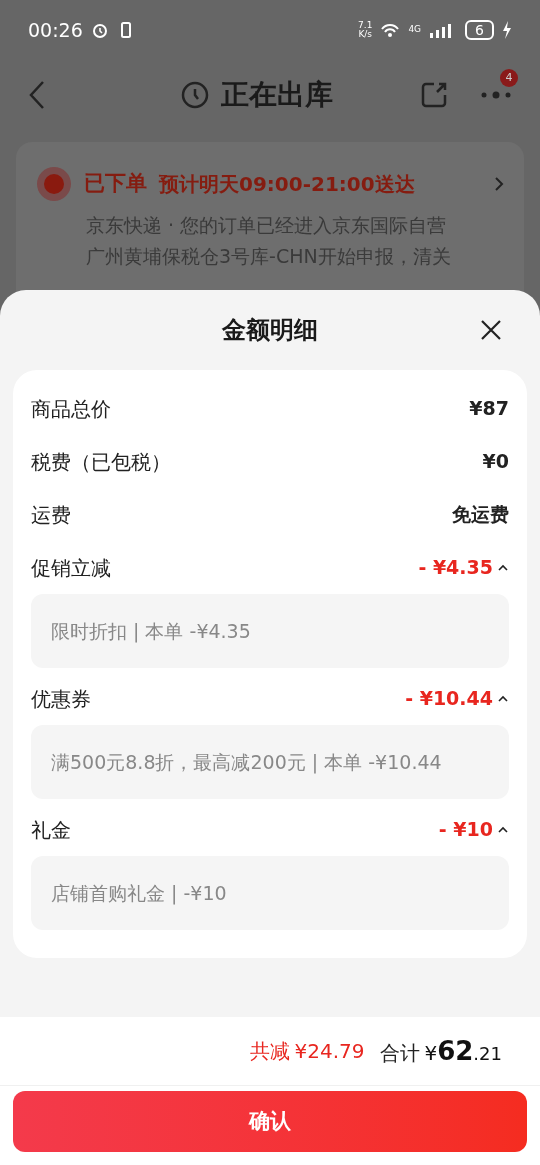 This screenshot has height=1165, width=540. I want to click on battery-indicator: 6, so click(479, 30).